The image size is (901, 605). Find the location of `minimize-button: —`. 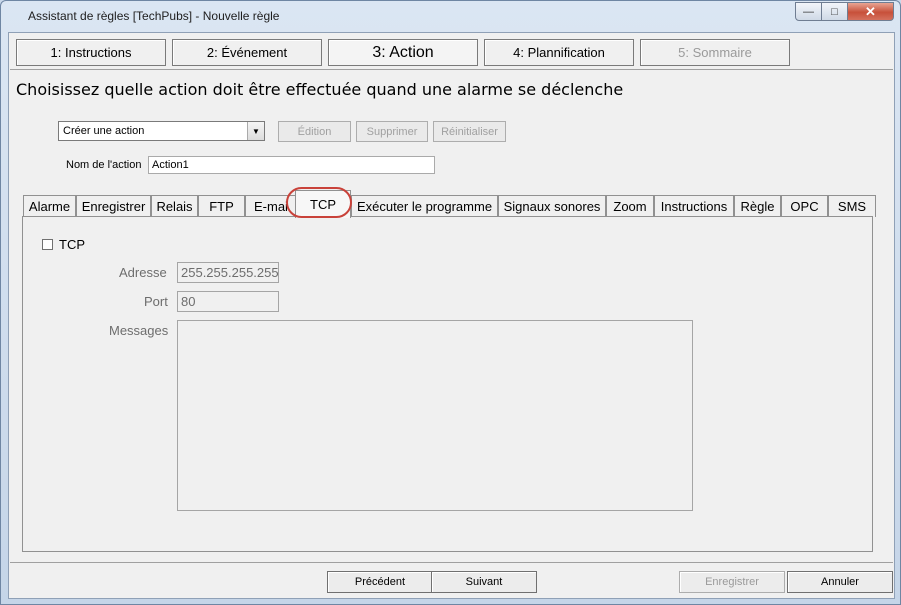

minimize-button: — is located at coordinates (808, 11).